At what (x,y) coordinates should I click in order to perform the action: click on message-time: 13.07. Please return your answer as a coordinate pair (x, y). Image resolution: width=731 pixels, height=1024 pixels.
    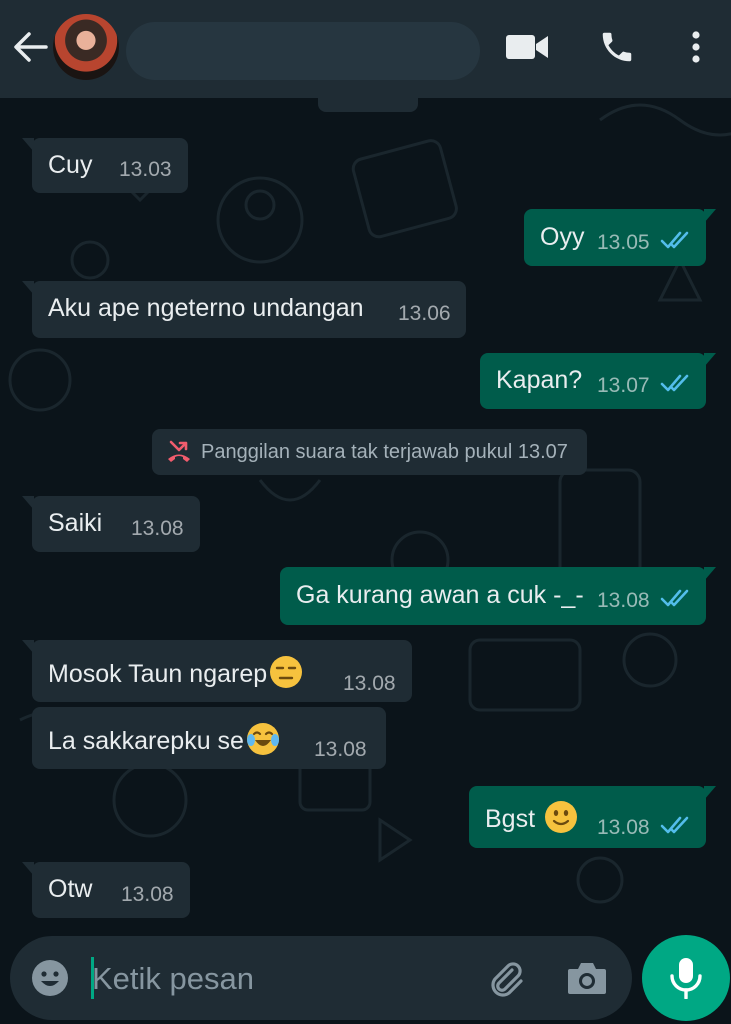
    Looking at the image, I should click on (623, 385).